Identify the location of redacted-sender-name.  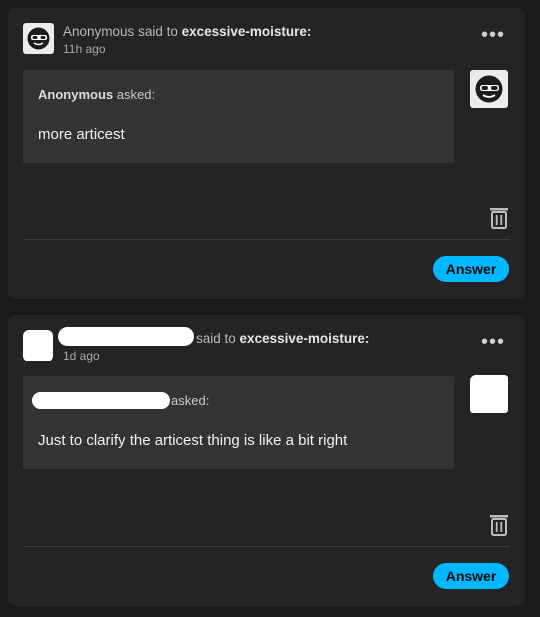
(126, 336).